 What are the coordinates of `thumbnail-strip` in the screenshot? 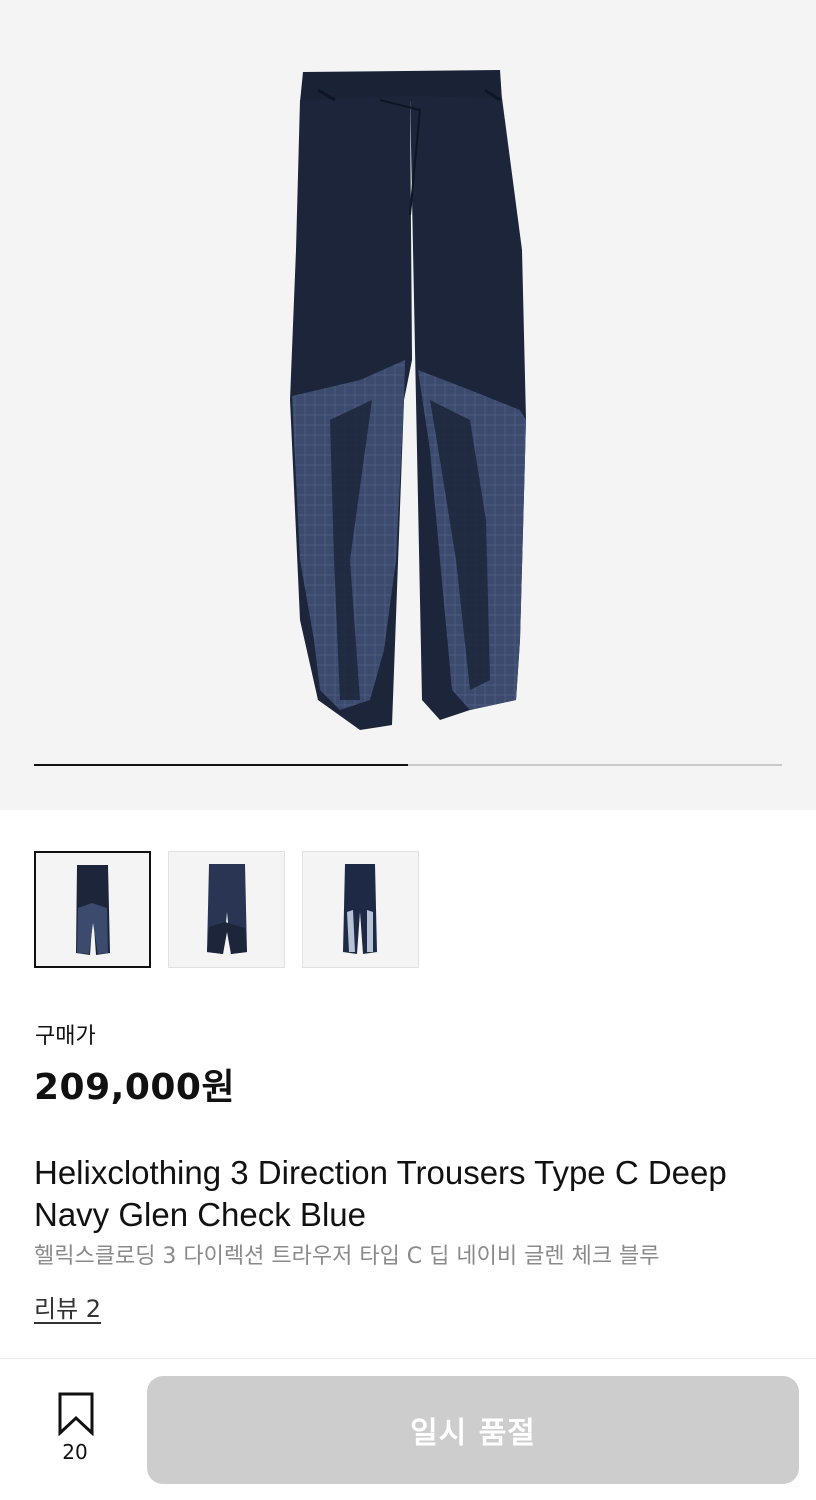 It's located at (226, 909).